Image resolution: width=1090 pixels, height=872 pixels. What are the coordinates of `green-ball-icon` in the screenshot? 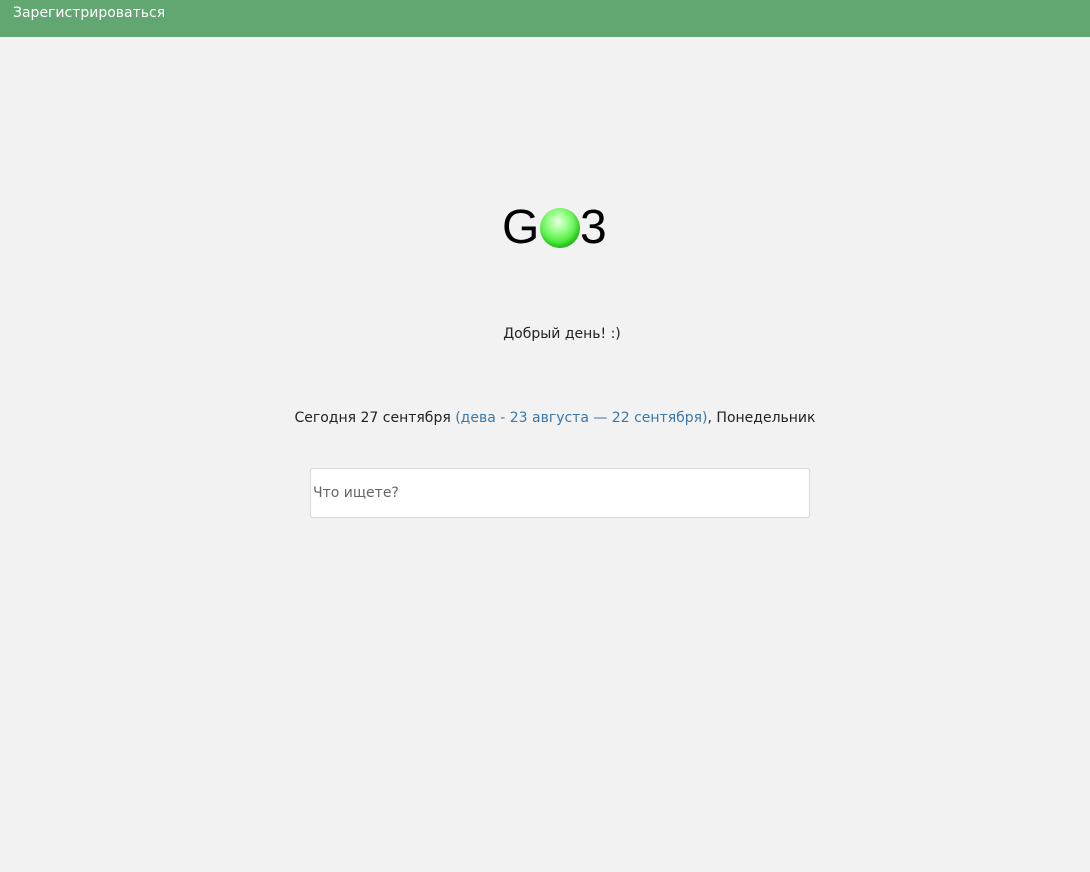 It's located at (560, 228).